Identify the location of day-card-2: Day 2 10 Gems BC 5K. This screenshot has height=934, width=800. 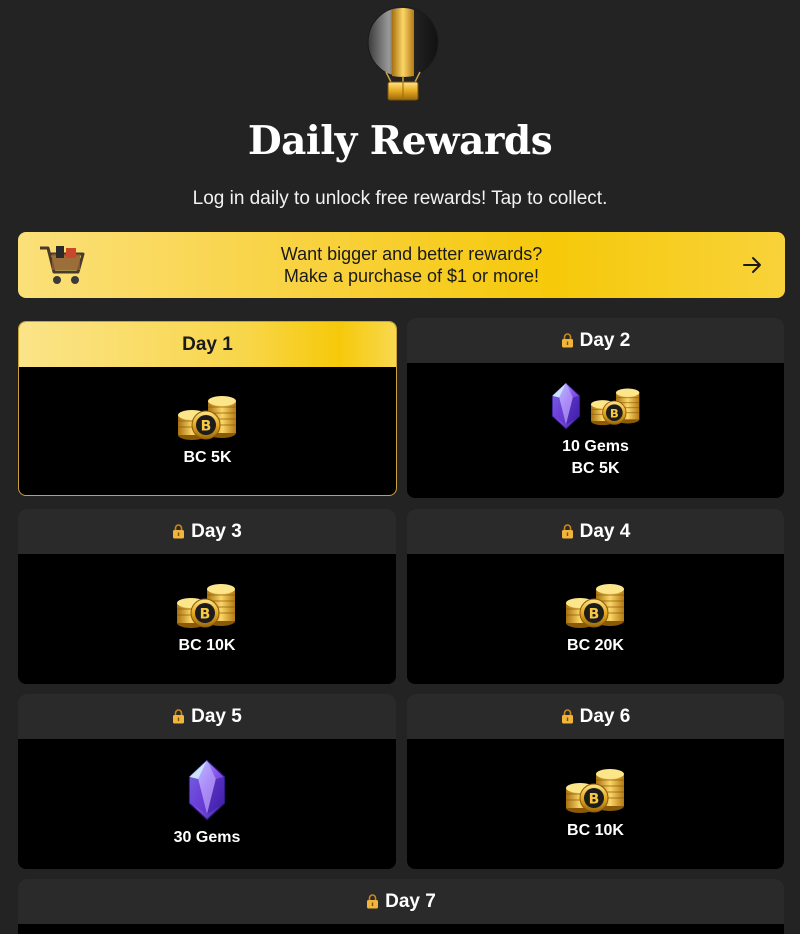
(595, 408).